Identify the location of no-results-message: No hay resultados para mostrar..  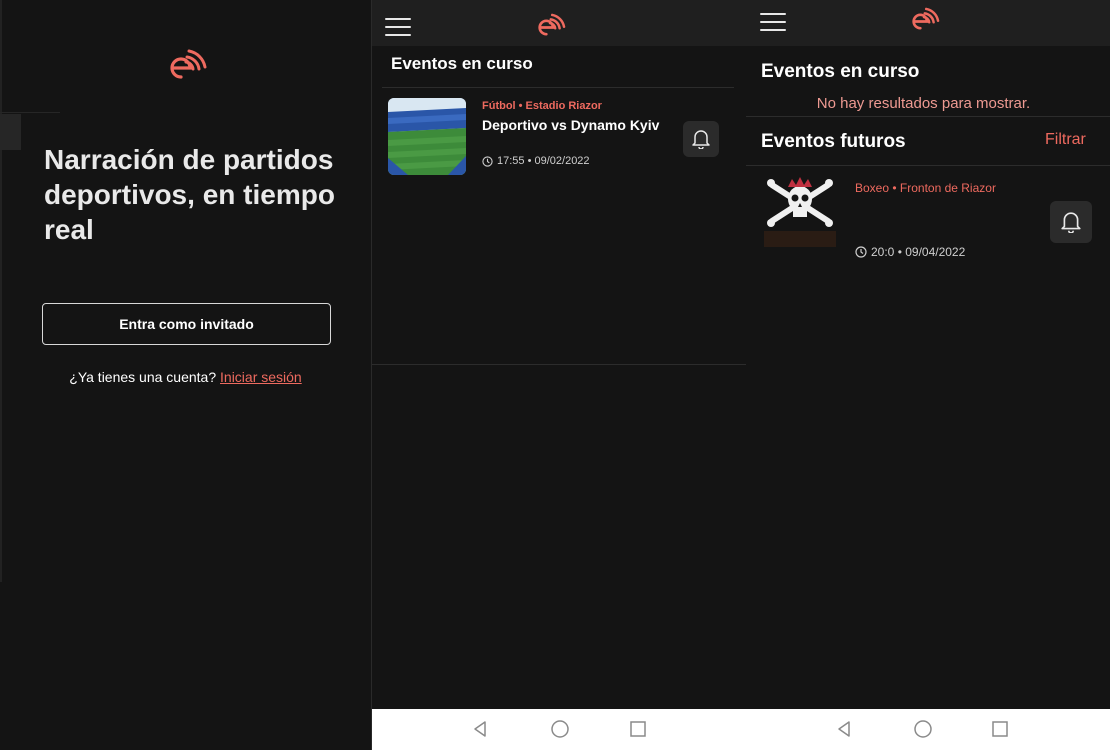
(923, 103).